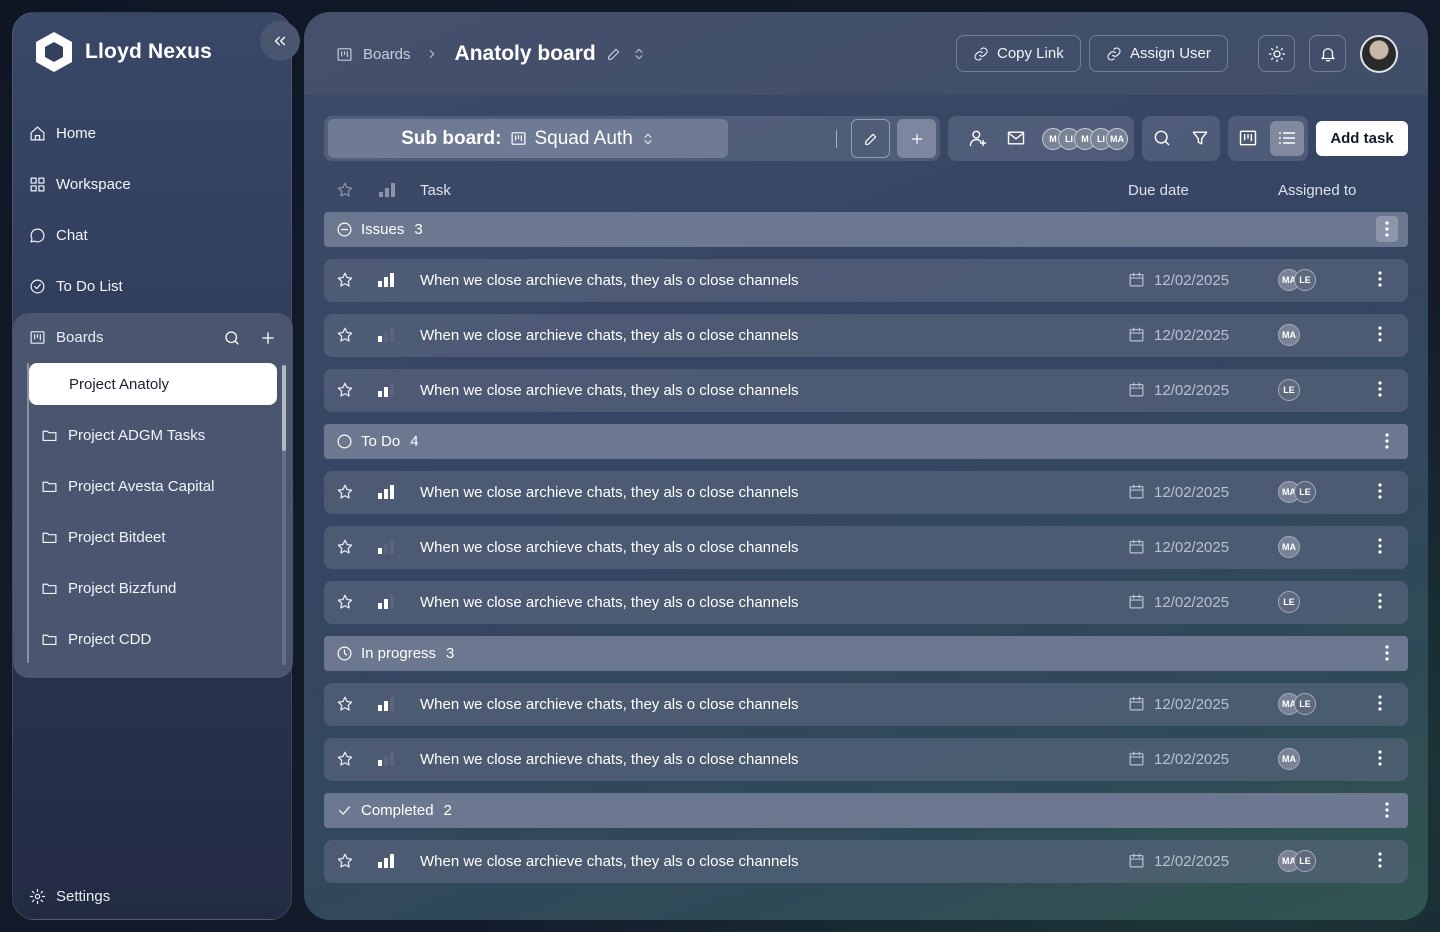 The height and width of the screenshot is (932, 1440). What do you see at coordinates (1248, 138) in the screenshot?
I see `board-view-icon` at bounding box center [1248, 138].